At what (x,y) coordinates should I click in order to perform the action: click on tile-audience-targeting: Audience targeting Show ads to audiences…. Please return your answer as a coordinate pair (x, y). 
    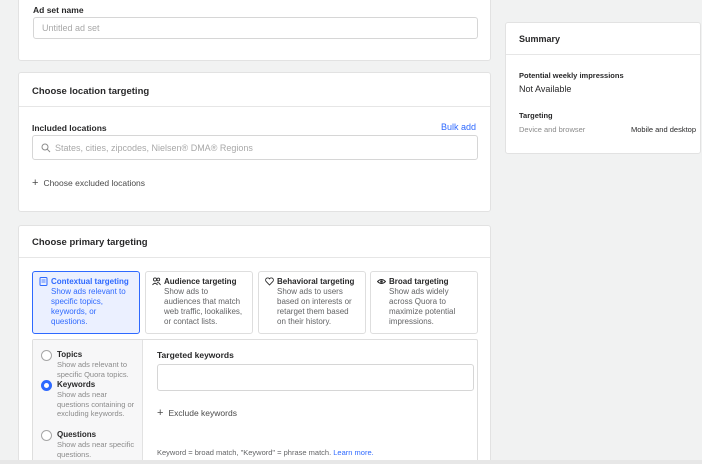
    Looking at the image, I should click on (199, 302).